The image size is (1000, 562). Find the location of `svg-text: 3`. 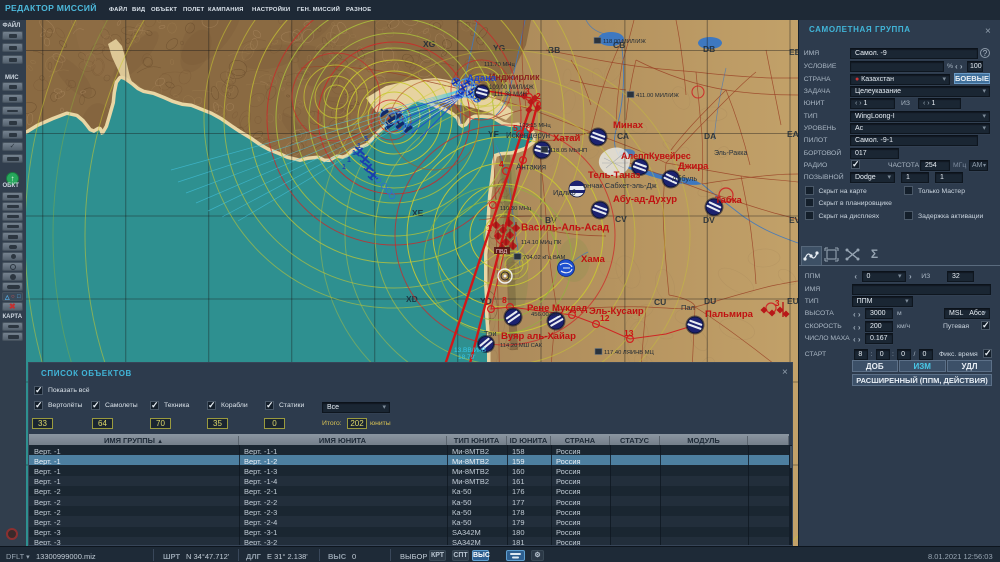

svg-text: 3 is located at coordinates (777, 303).